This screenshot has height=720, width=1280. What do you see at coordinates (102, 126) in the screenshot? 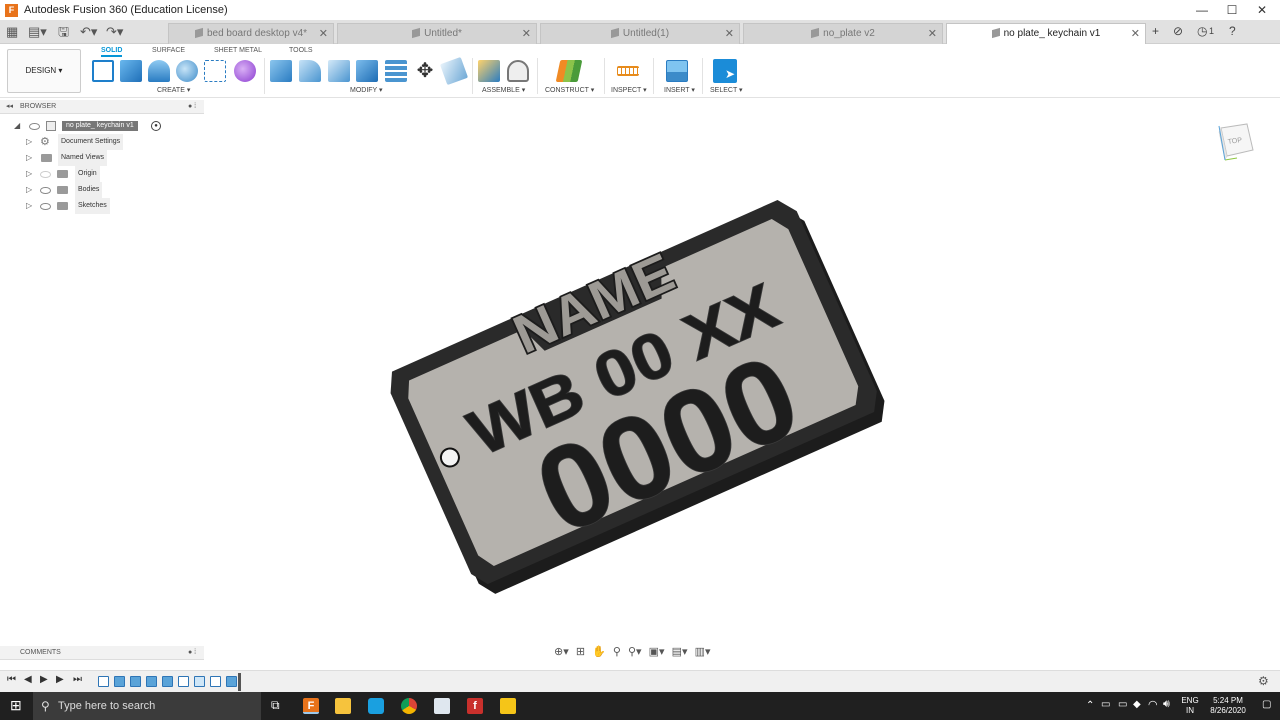
I see `browser-root-node: ◢ no plate_ keychain v1 ●` at bounding box center [102, 126].